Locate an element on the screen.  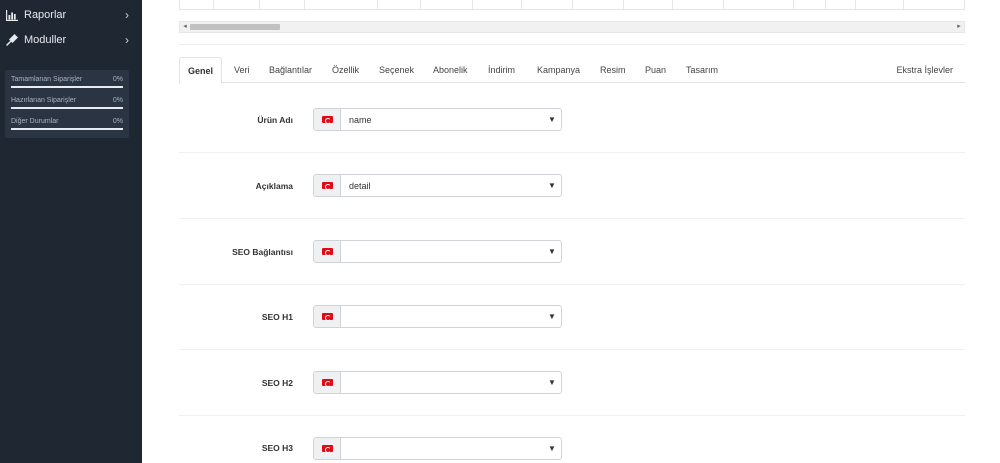
tab-abonelik: Abonelik is located at coordinates (450, 70).